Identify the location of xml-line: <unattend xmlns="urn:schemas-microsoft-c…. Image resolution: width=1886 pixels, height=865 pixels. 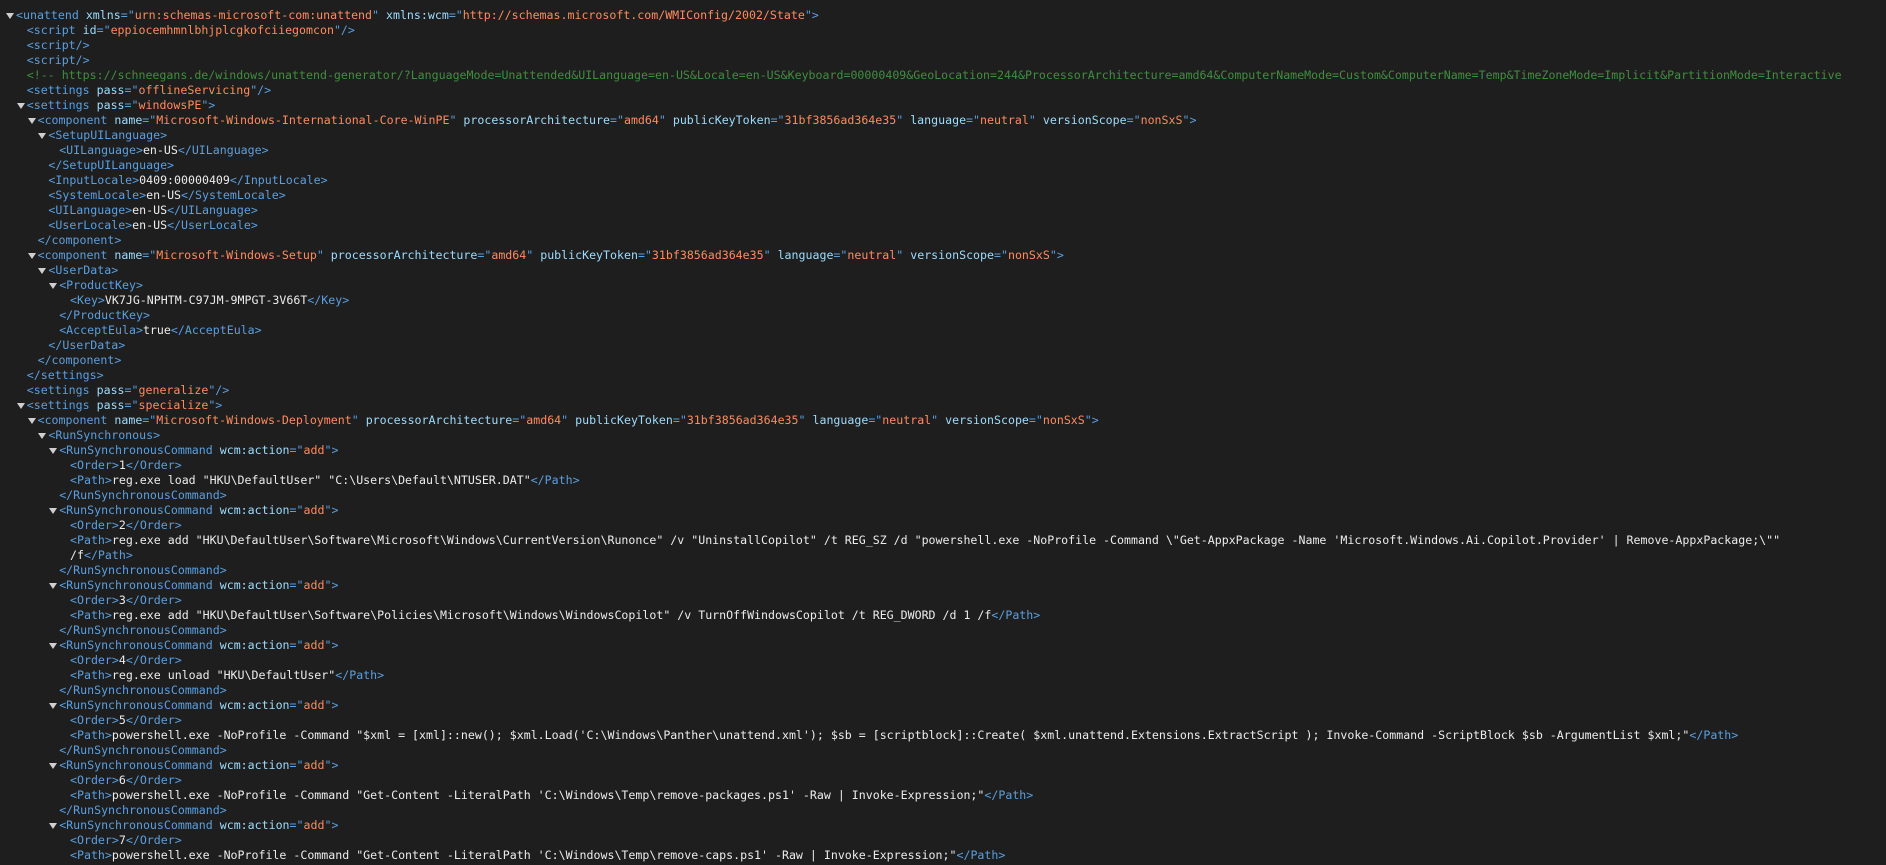
(943, 15).